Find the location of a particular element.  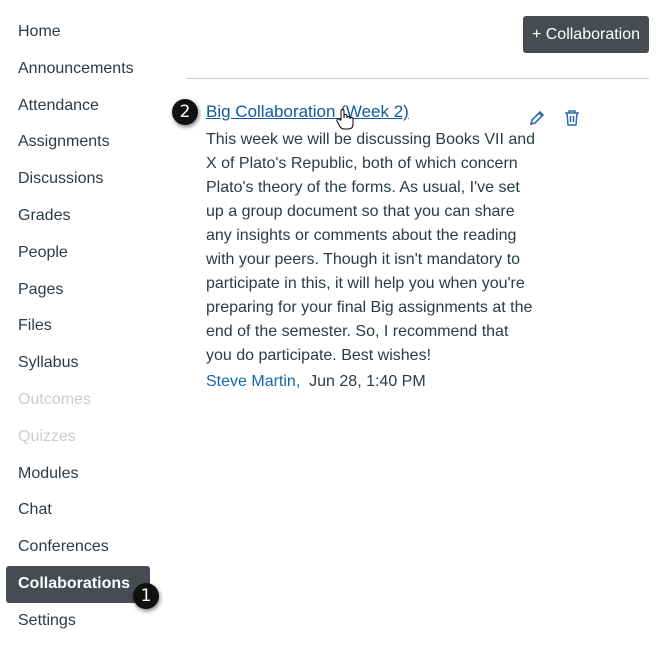

divider is located at coordinates (417, 78).